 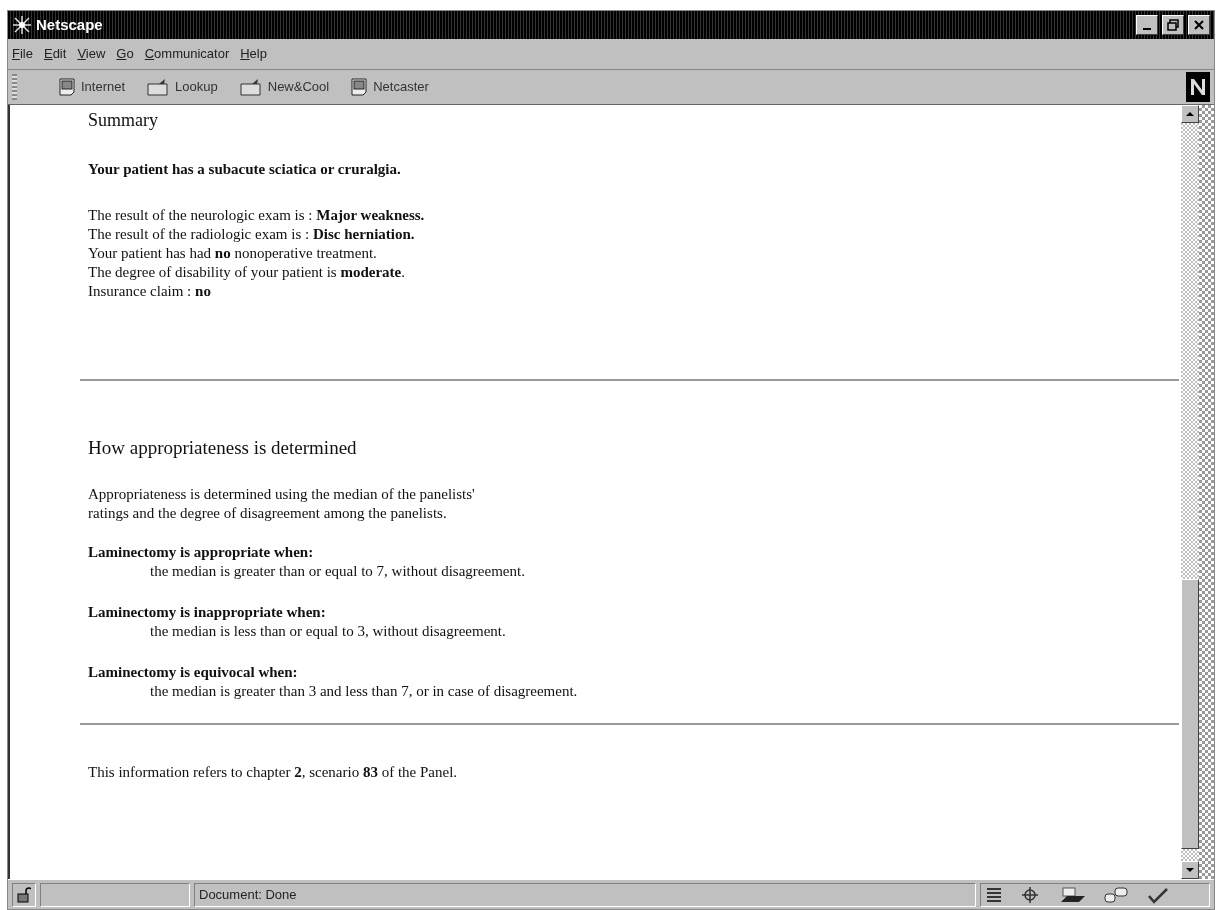 What do you see at coordinates (245, 169) in the screenshot?
I see `diagnosis-text: Your patient has a subacute sciatica or cruralgia.` at bounding box center [245, 169].